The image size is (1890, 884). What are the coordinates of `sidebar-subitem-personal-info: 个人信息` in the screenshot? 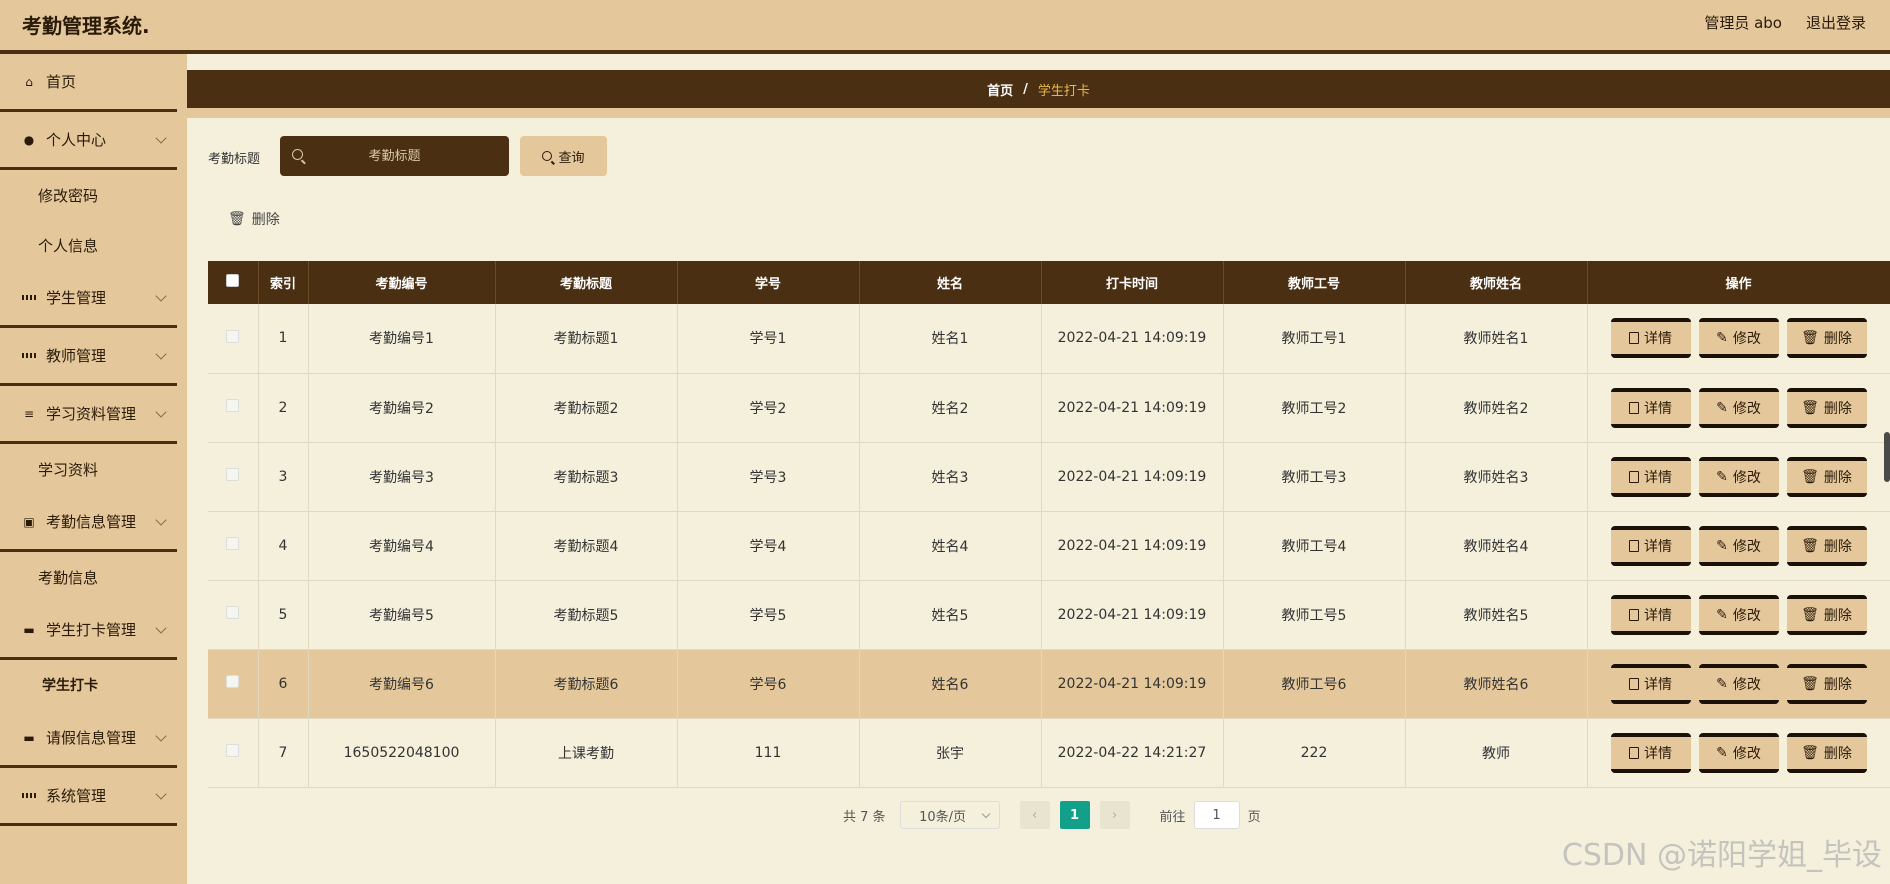 It's located at (93, 245).